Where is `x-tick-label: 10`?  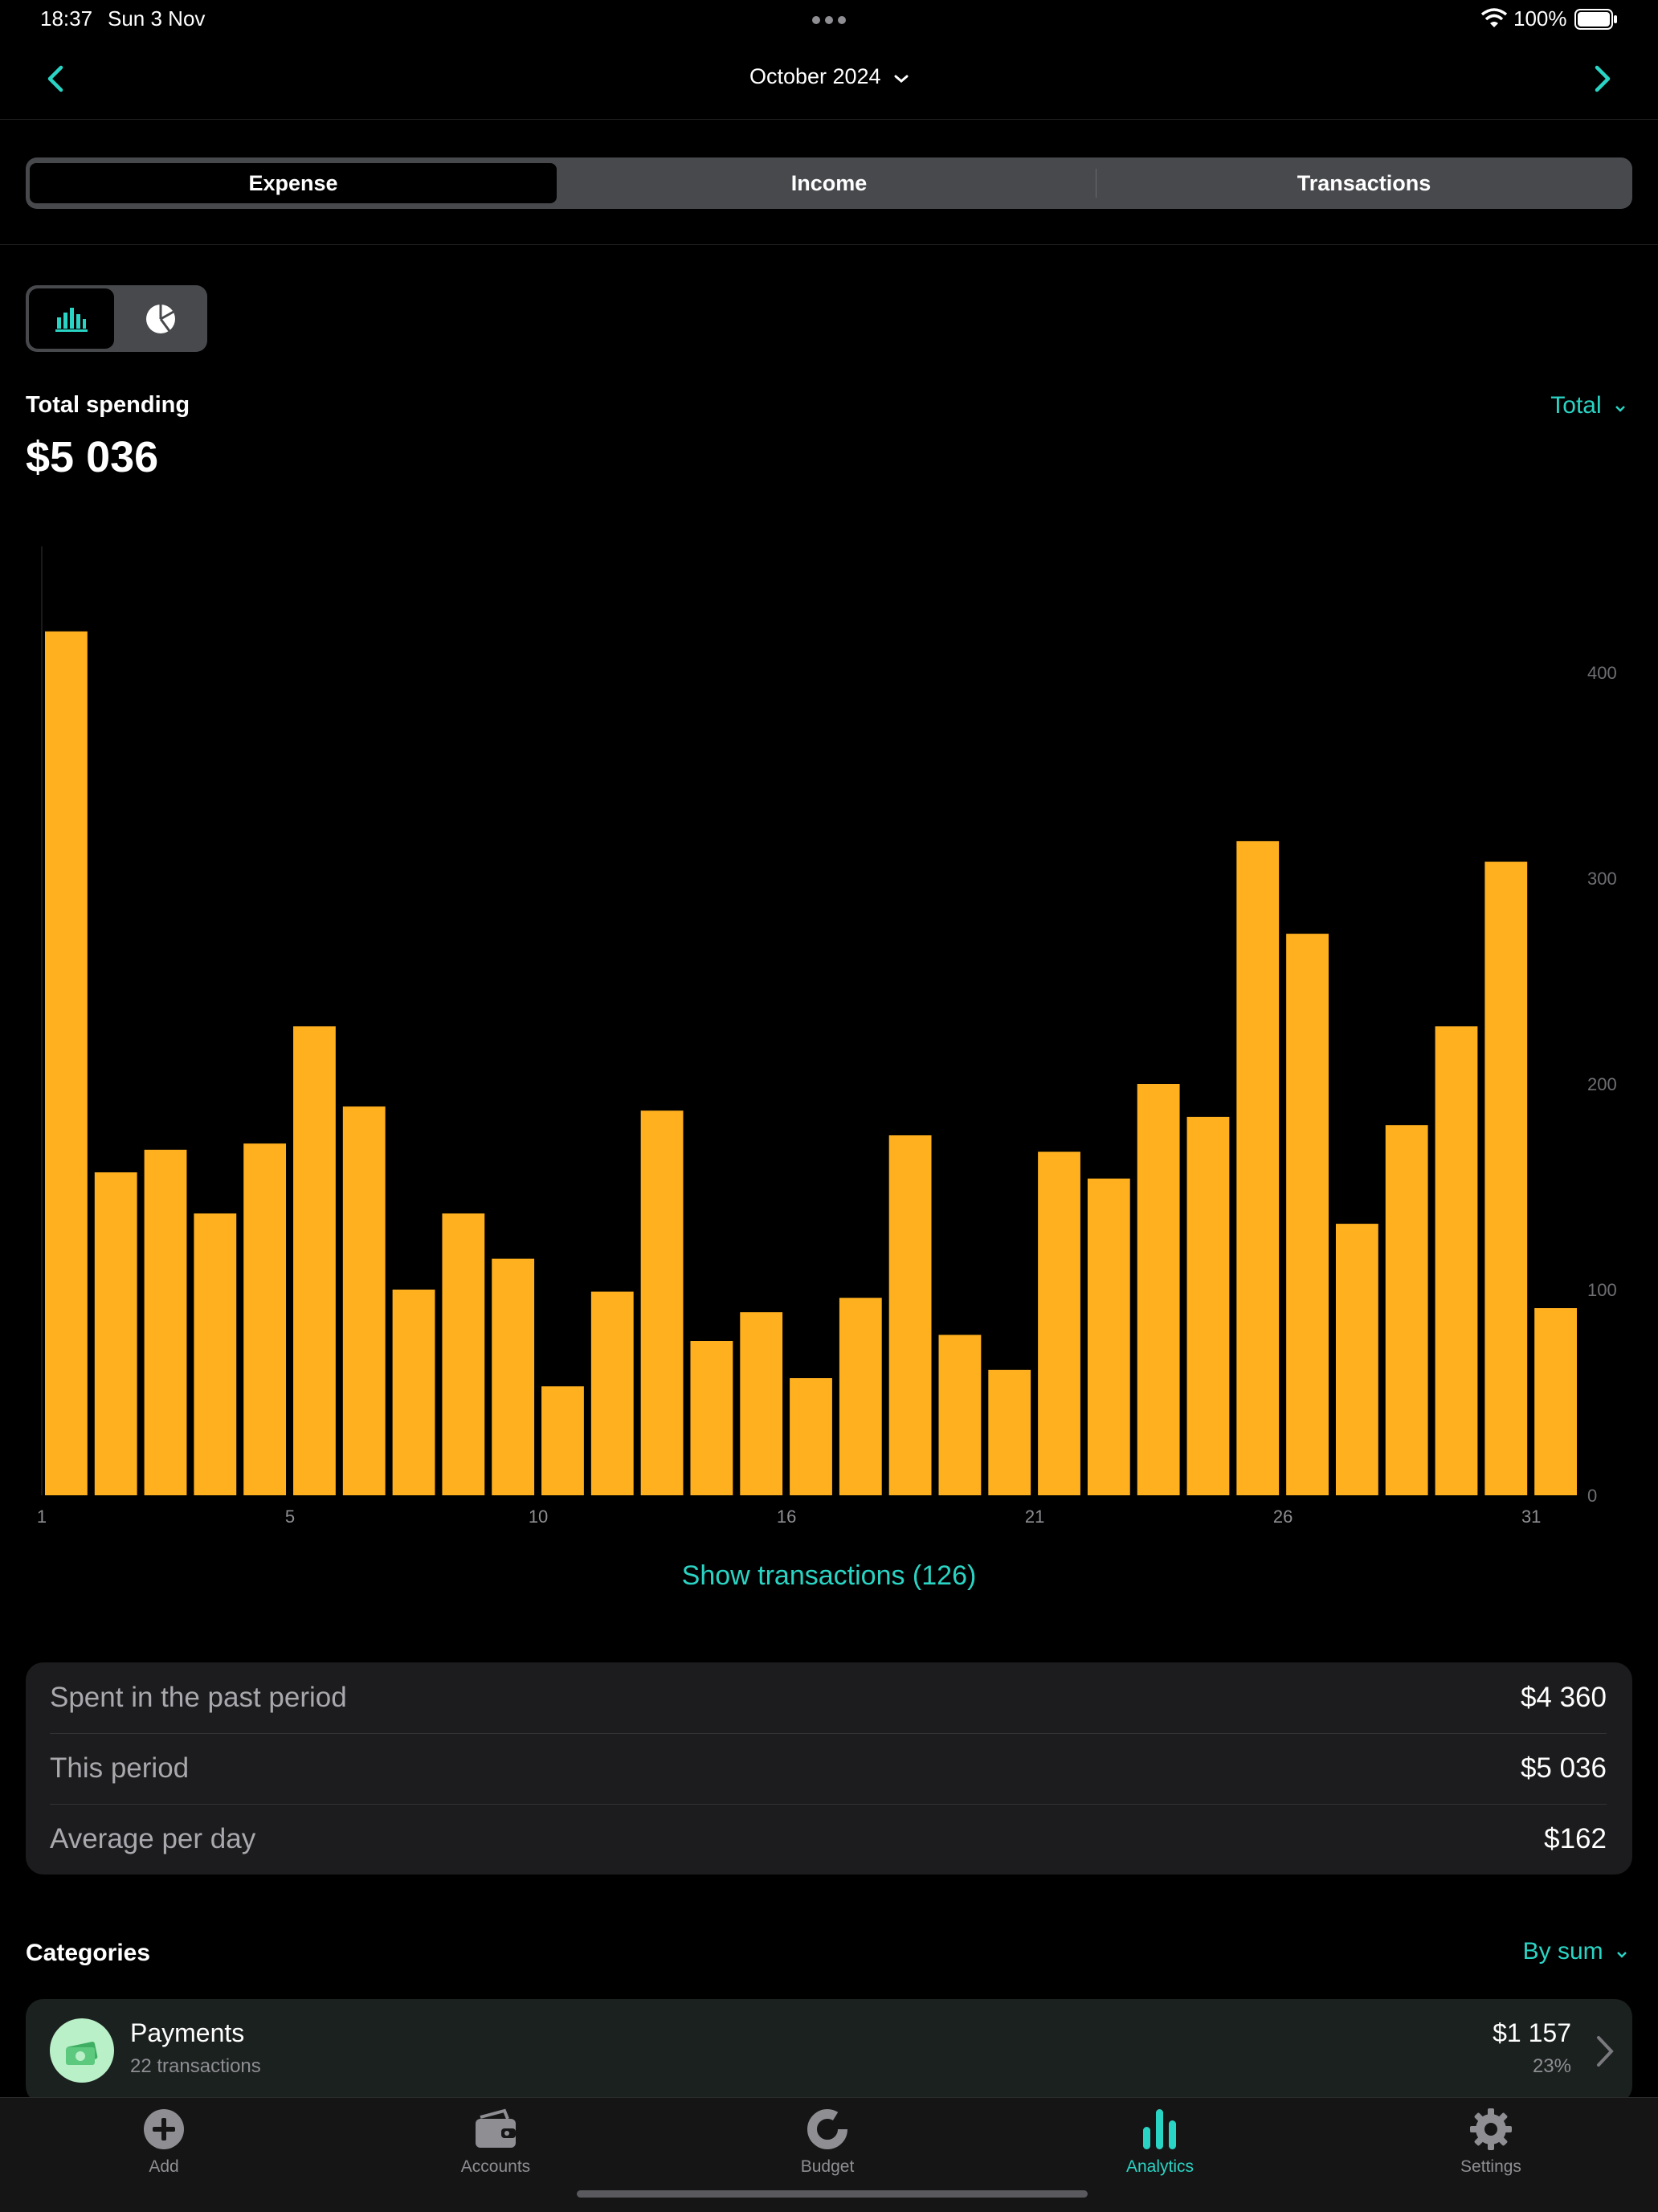 x-tick-label: 10 is located at coordinates (538, 1517).